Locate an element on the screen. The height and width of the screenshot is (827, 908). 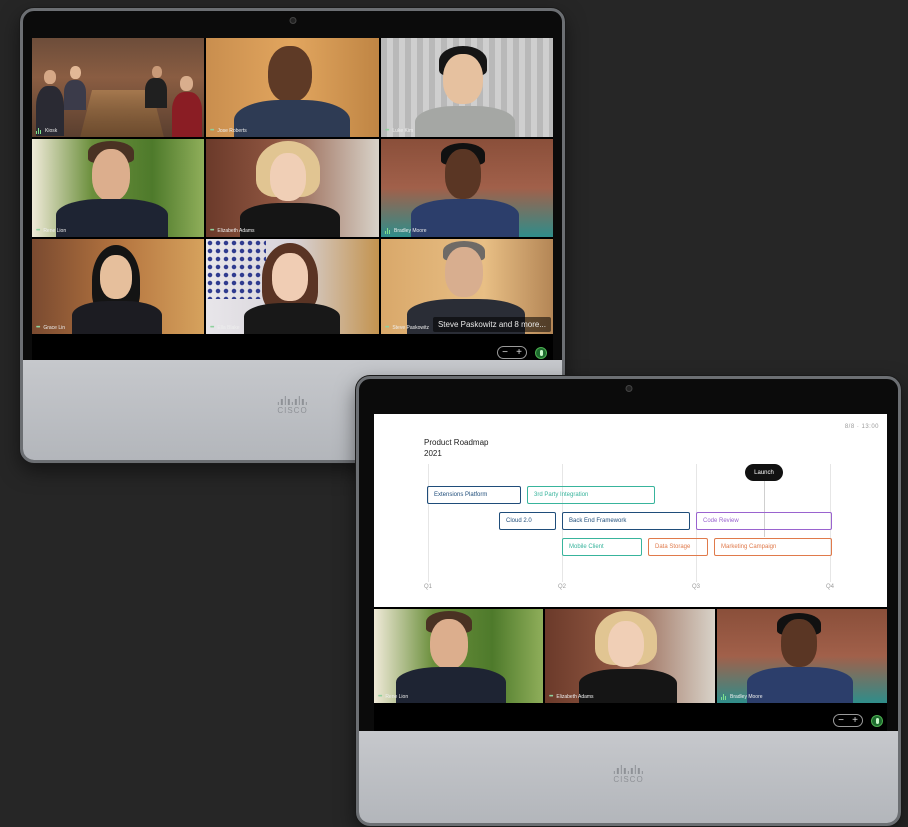
roadmap-bar: Extensions Platform is located at coordinates (474, 495).